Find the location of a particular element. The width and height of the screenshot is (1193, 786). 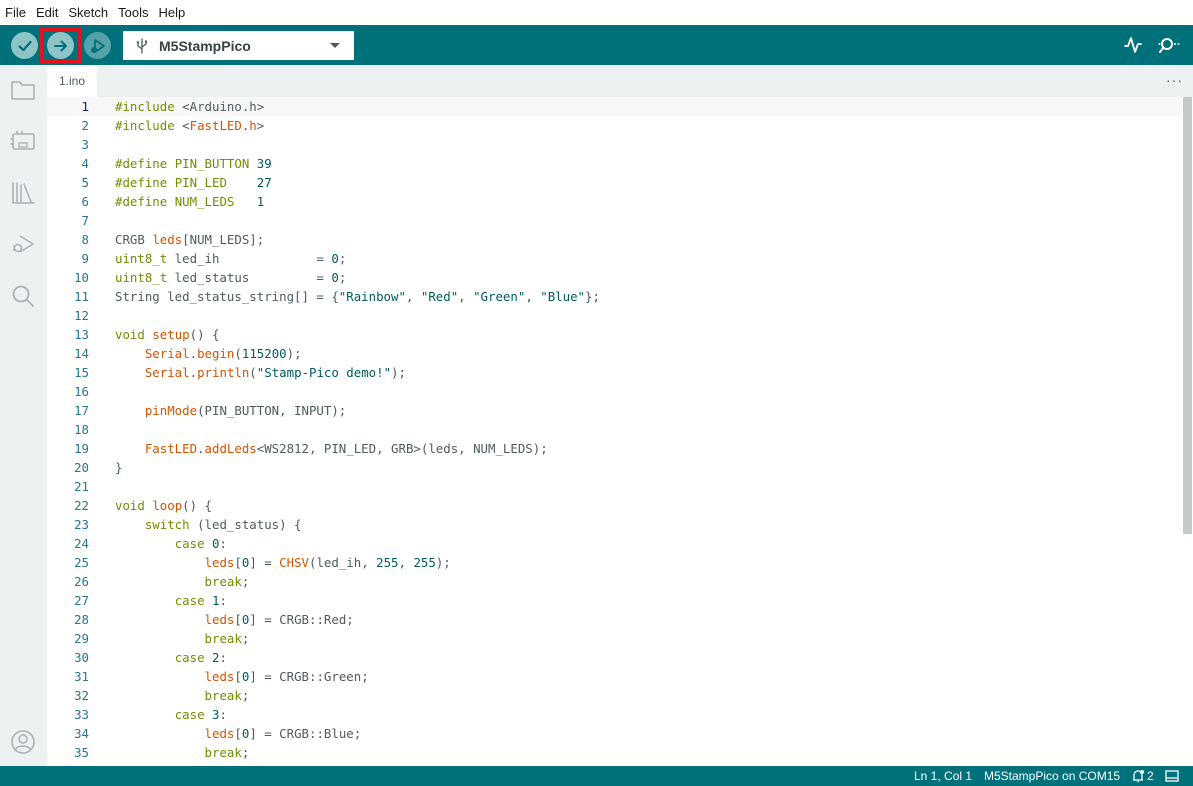

code-text: uint8_t led_ih = 0; is located at coordinates (231, 258).